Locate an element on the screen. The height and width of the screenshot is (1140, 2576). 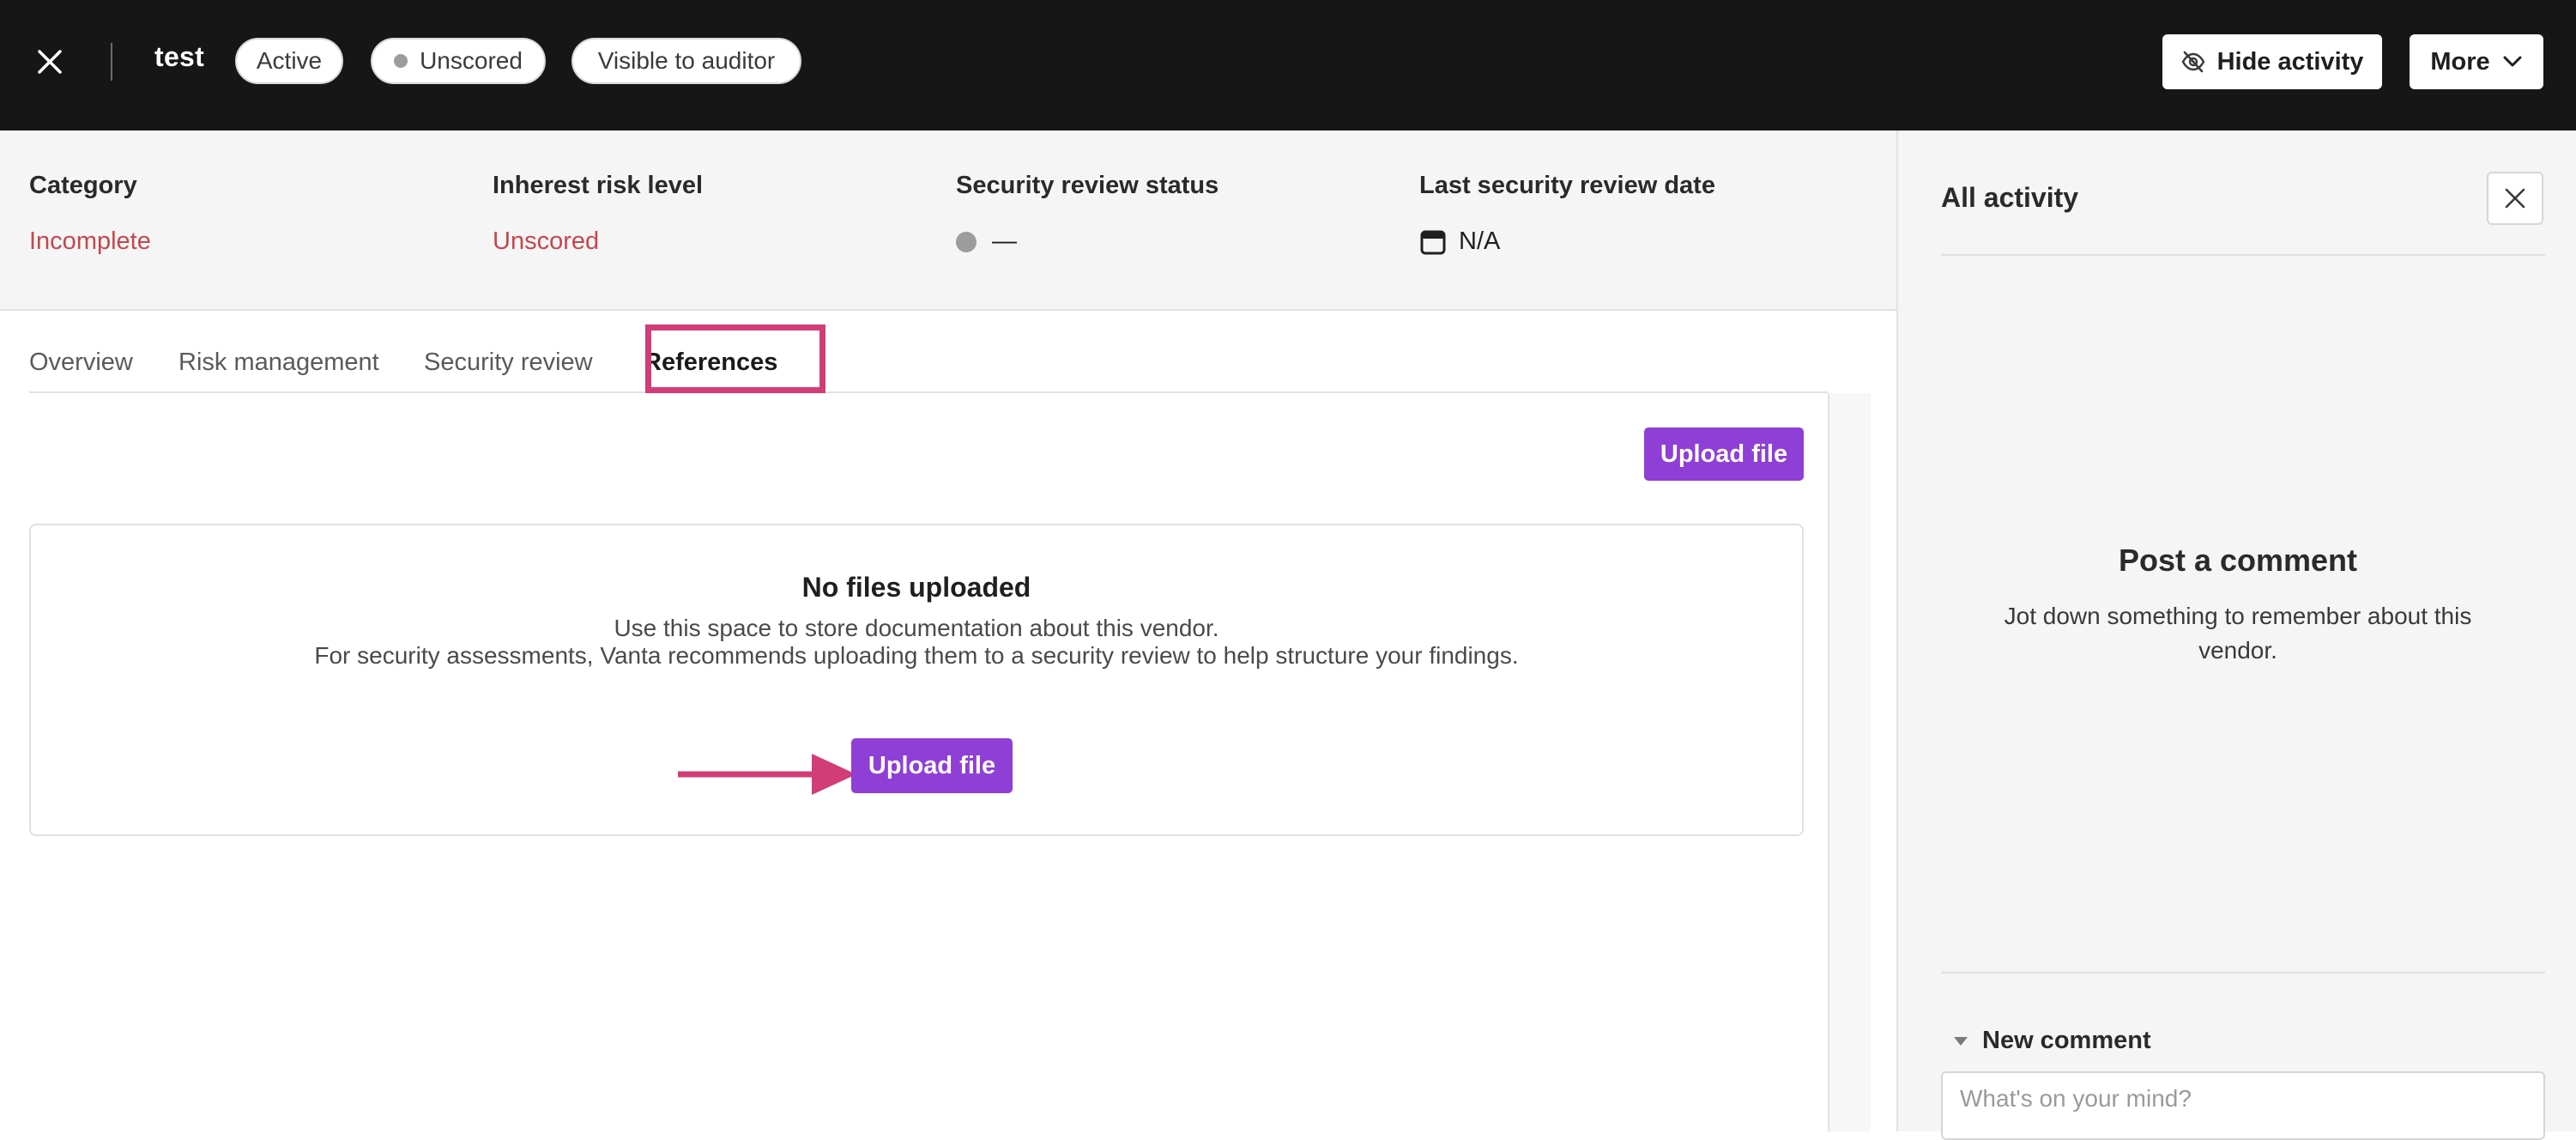
tab-references: References is located at coordinates (710, 363).